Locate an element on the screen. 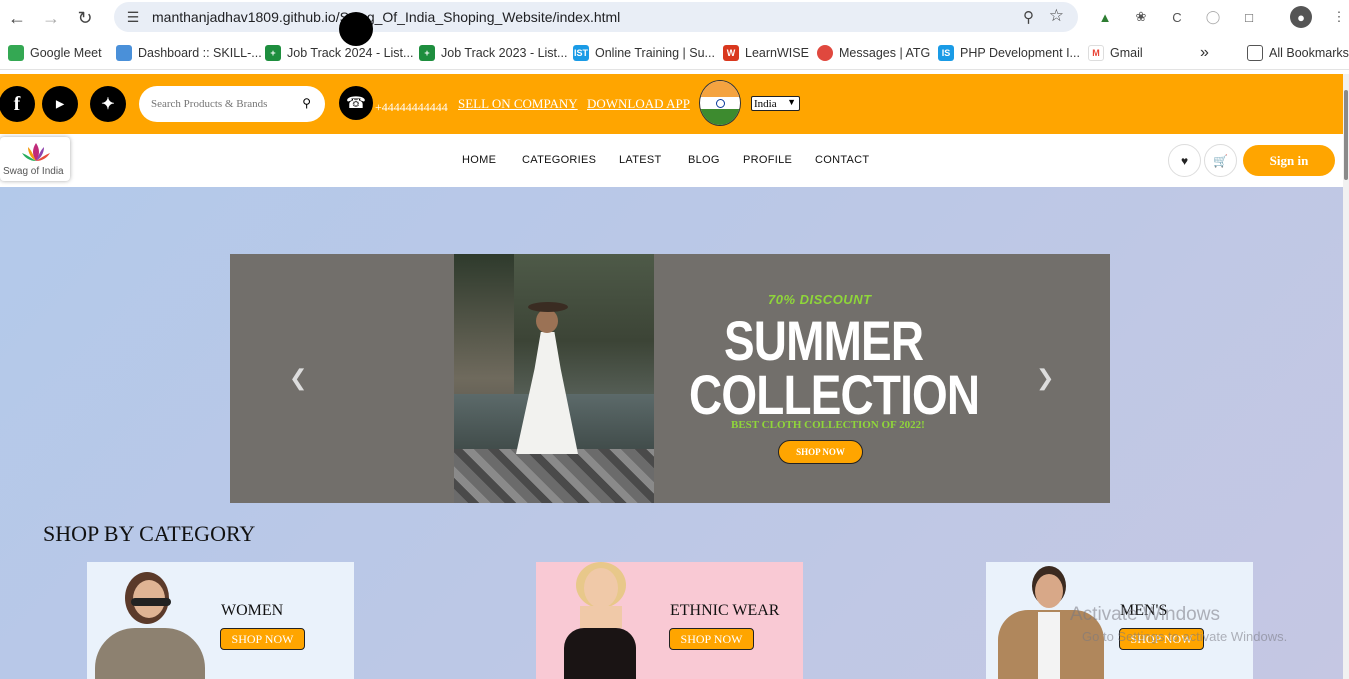 The image size is (1349, 679). india-flag-icon is located at coordinates (720, 103).